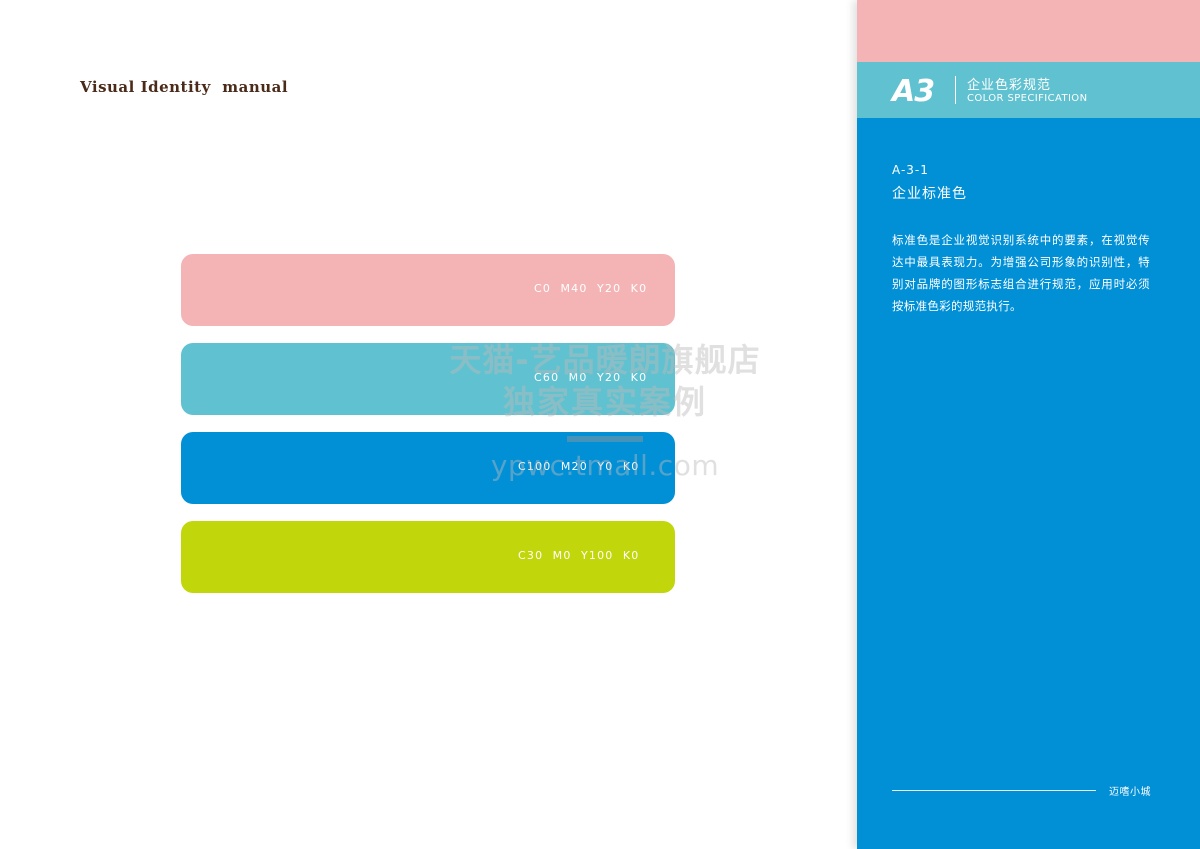 This screenshot has height=849, width=1200. What do you see at coordinates (910, 170) in the screenshot?
I see `subsection-code: A-3-1` at bounding box center [910, 170].